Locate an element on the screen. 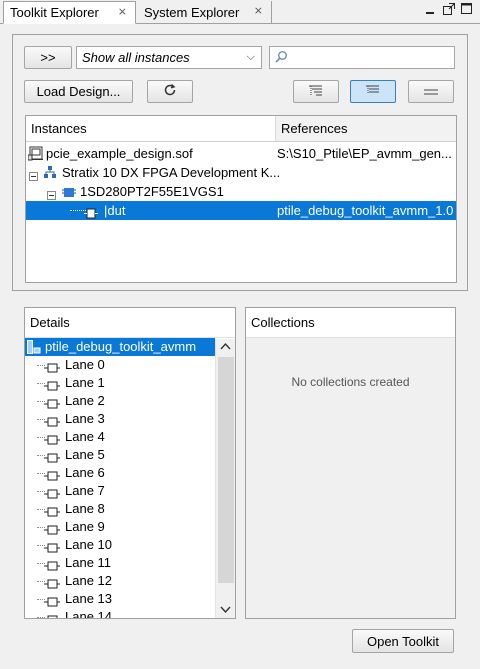 Image resolution: width=480 pixels, height=669 pixels. expand-button: >> is located at coordinates (48, 57).